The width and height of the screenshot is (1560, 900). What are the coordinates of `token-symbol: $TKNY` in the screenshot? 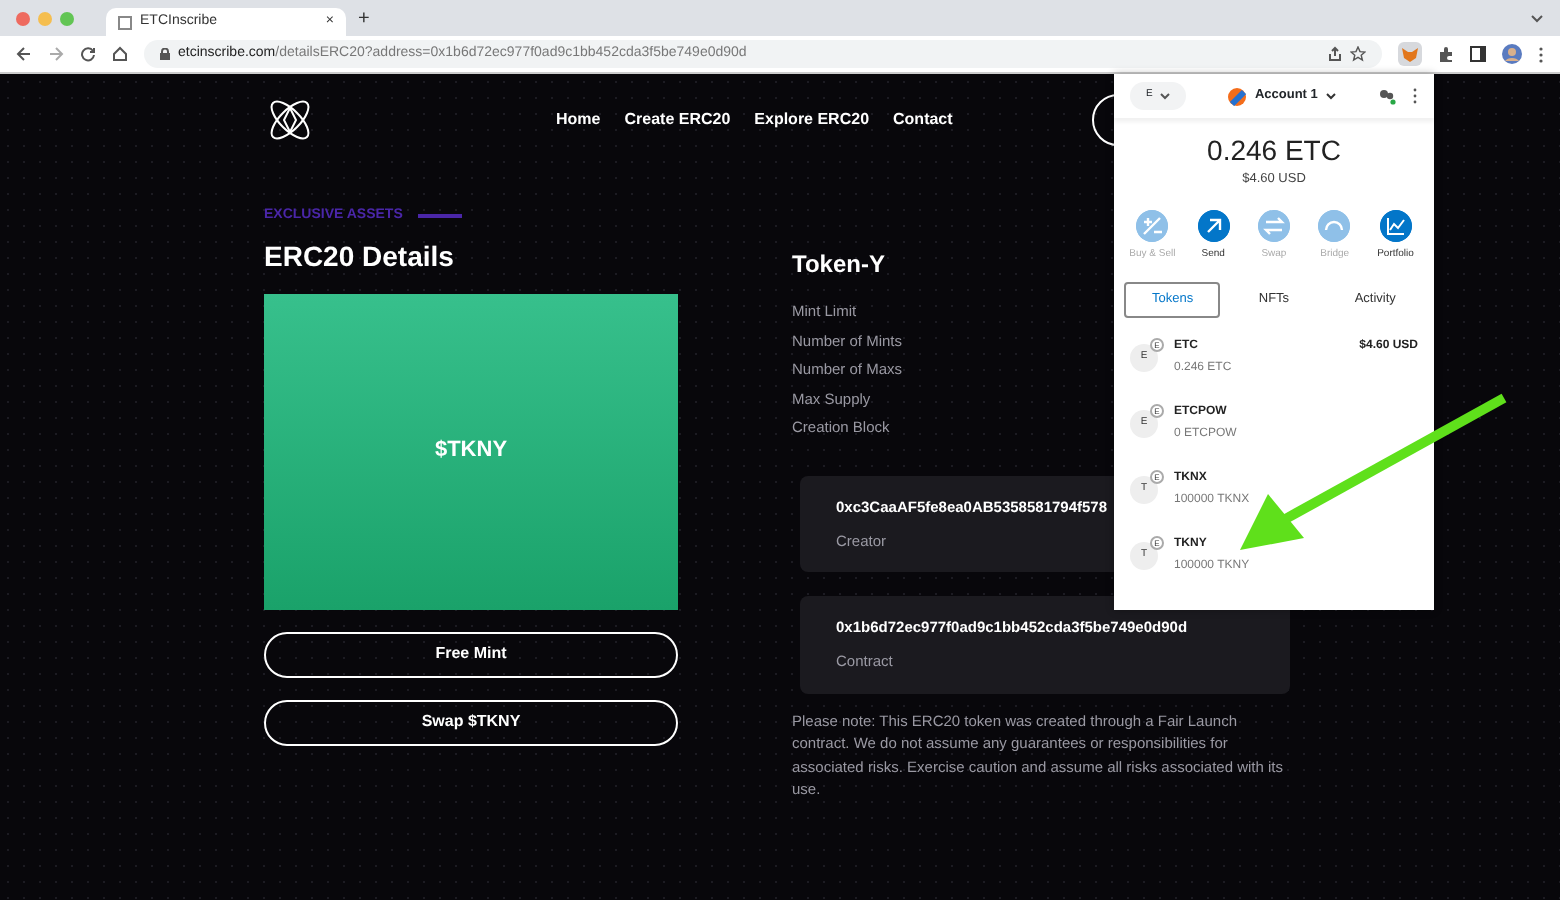 It's located at (471, 451).